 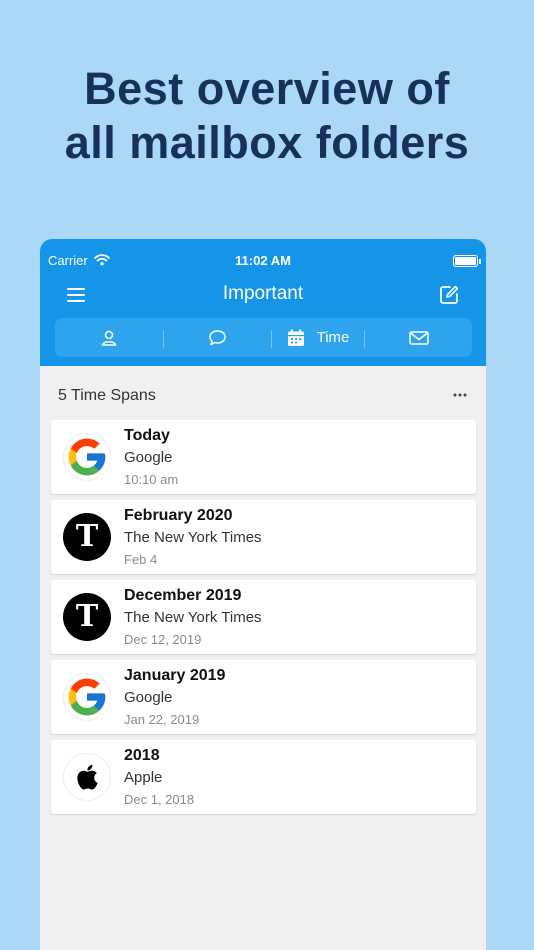 What do you see at coordinates (267, 116) in the screenshot?
I see `headline: Best overview of all mailbox folders` at bounding box center [267, 116].